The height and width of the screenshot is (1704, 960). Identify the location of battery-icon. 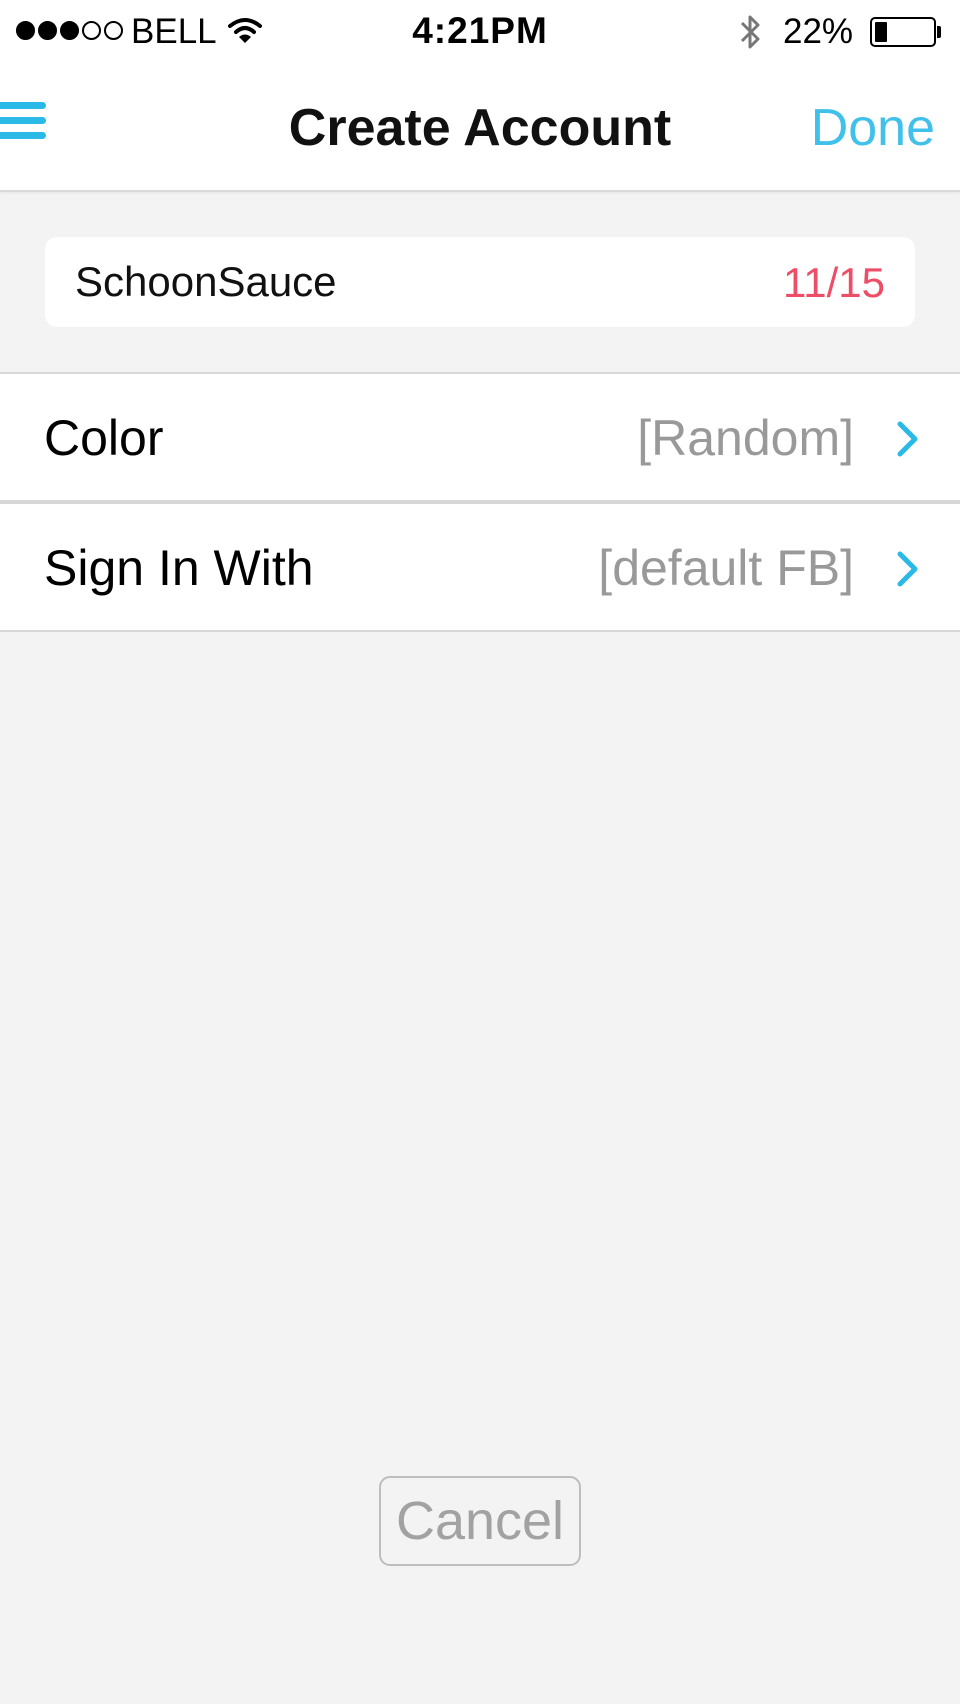
(903, 32).